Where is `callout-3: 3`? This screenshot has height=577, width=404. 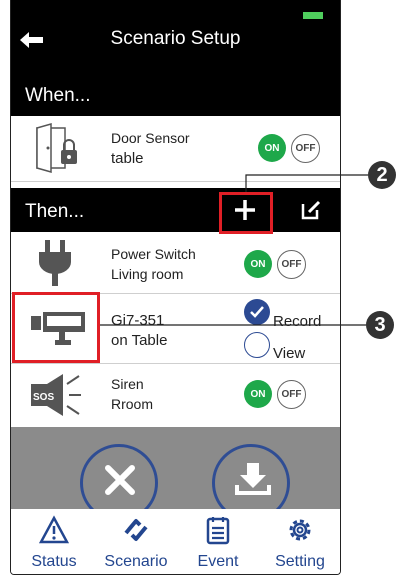
callout-3: 3 is located at coordinates (380, 325).